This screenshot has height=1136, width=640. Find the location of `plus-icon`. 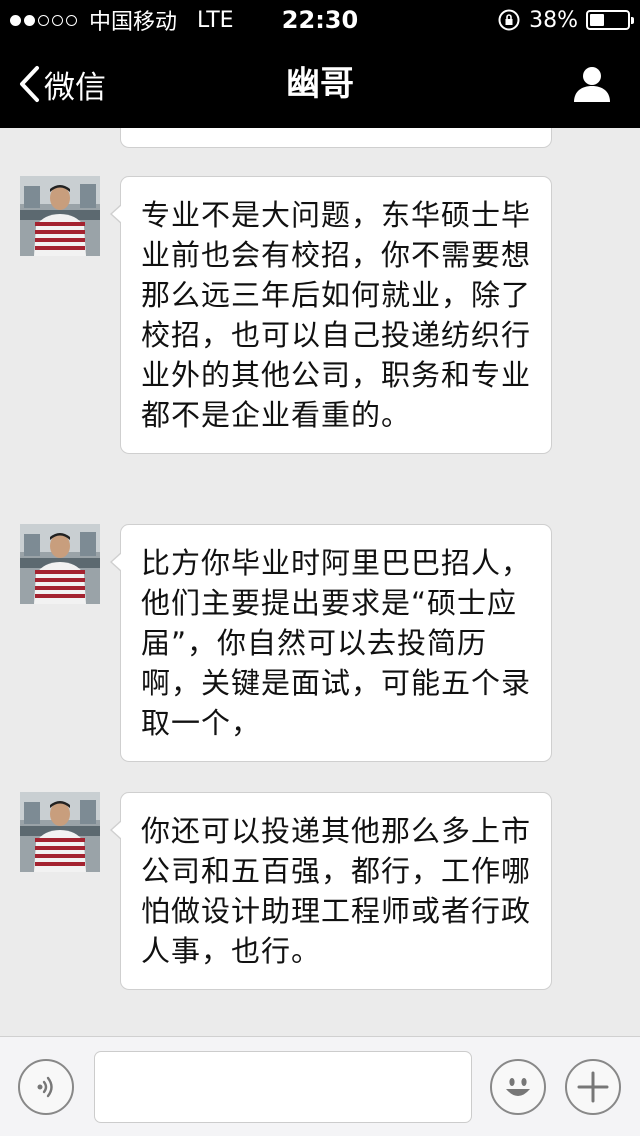

plus-icon is located at coordinates (593, 1087).